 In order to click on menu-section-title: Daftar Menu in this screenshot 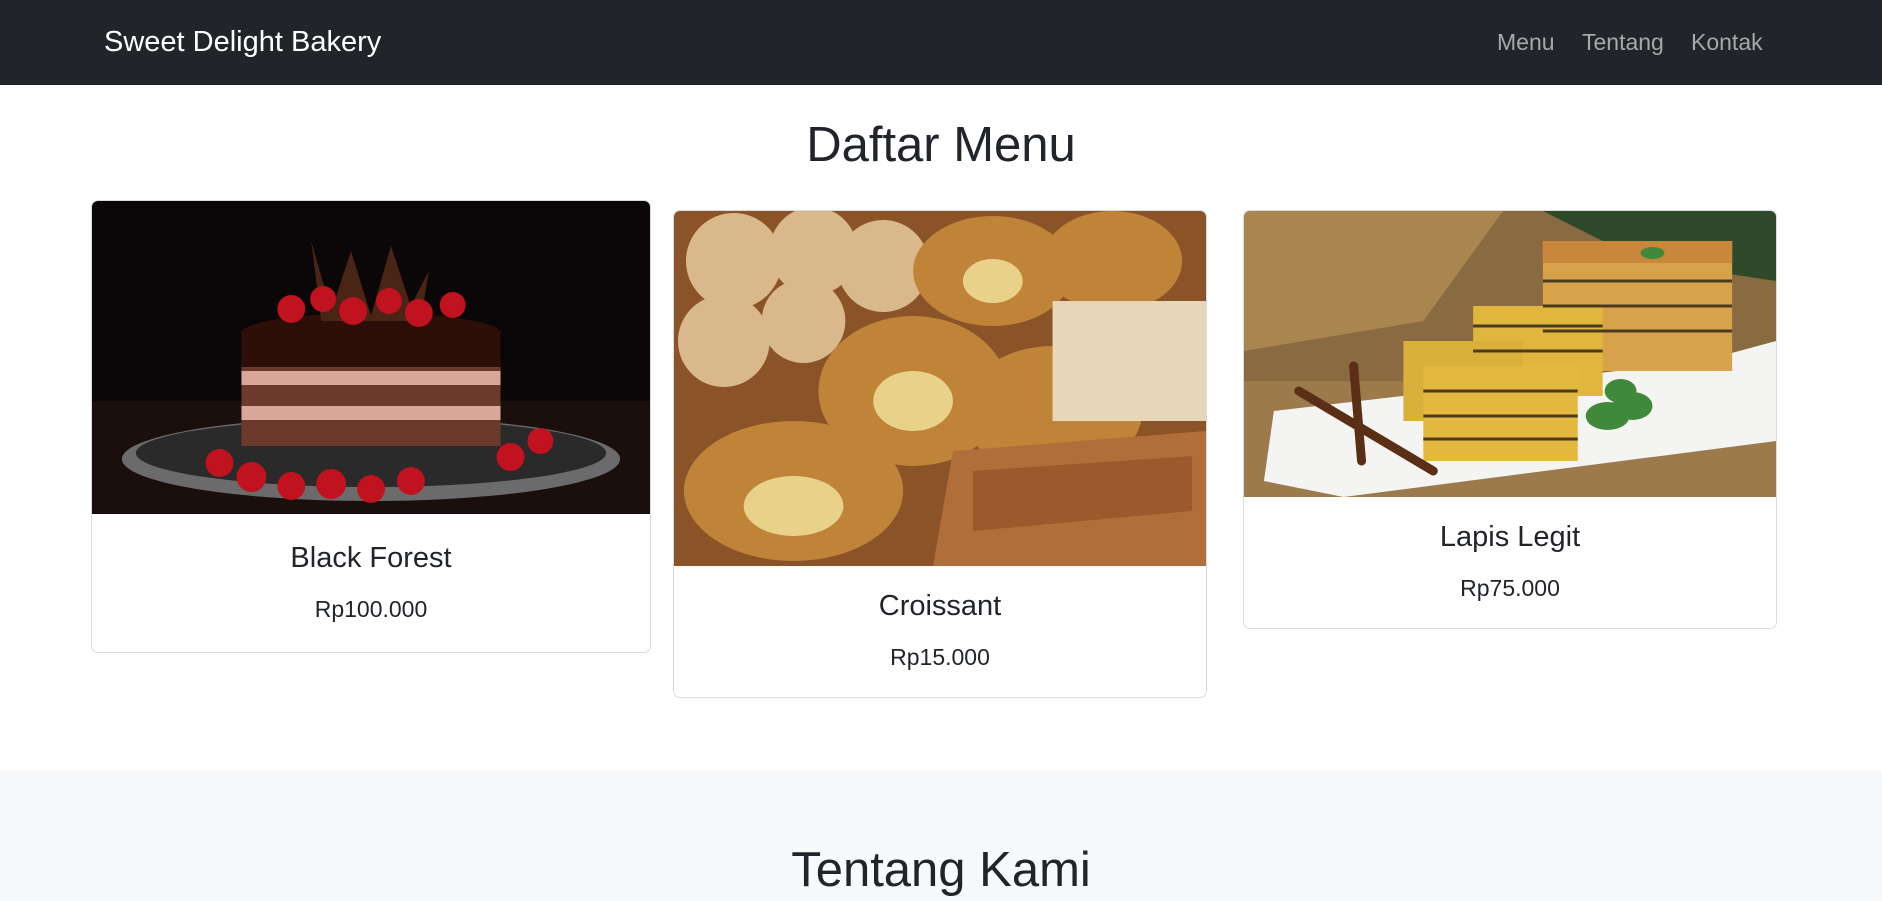, I will do `click(941, 145)`.